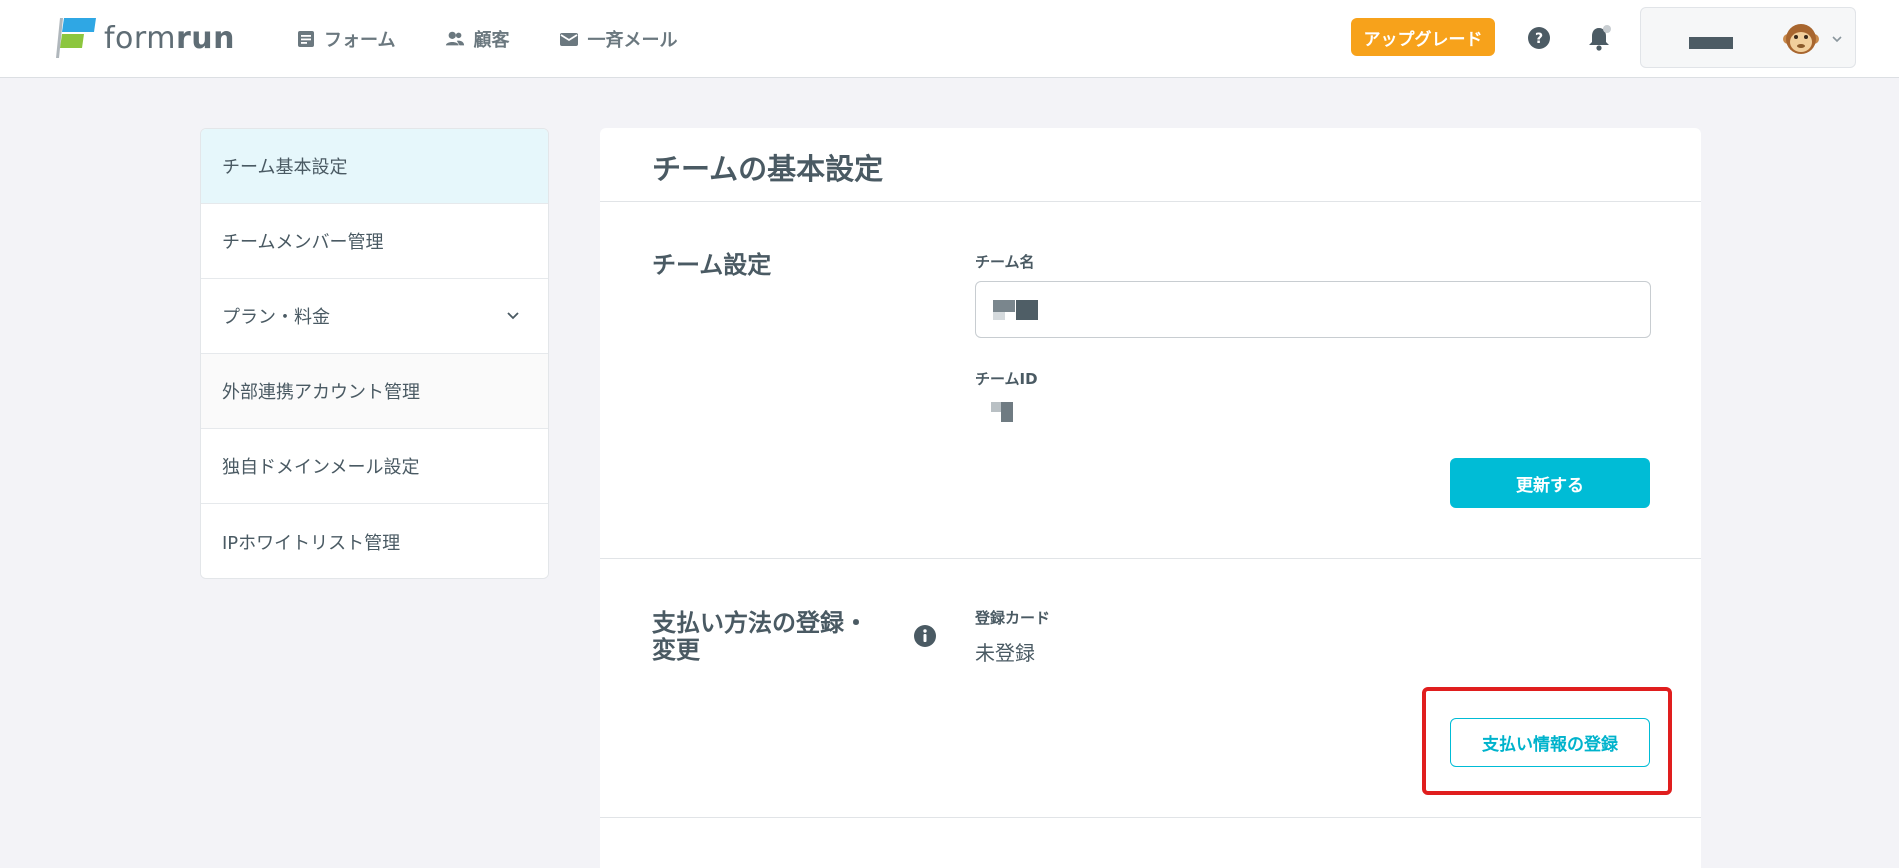 The image size is (1899, 868). I want to click on nav-bulk-mail: 一斉メール, so click(618, 39).